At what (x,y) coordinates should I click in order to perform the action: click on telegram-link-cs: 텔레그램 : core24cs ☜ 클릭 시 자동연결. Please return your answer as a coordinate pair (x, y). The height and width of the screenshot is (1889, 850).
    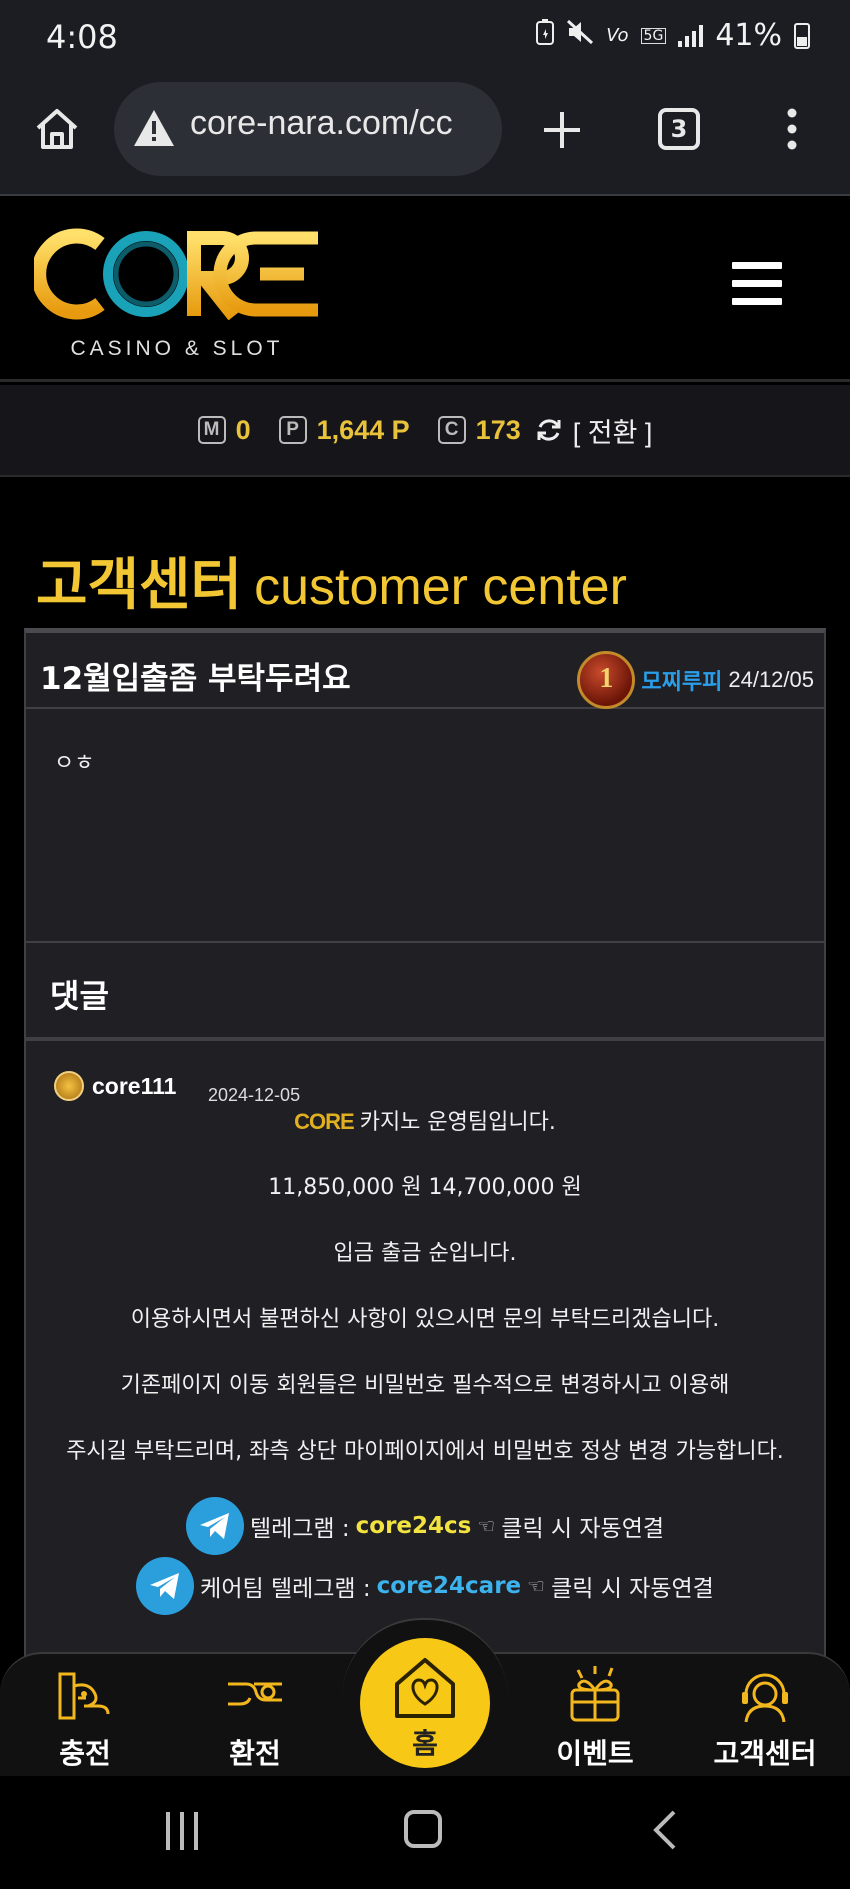
    Looking at the image, I should click on (425, 1526).